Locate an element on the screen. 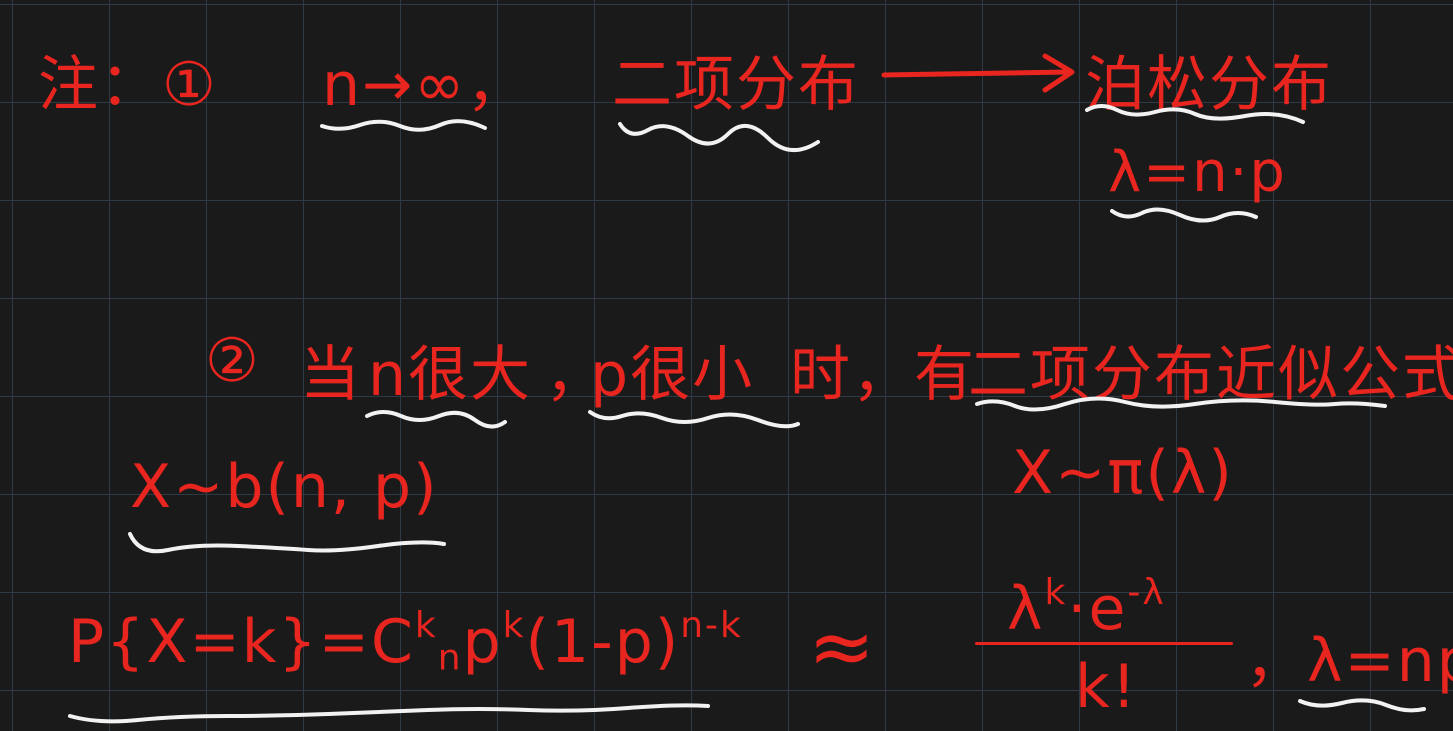 The width and height of the screenshot is (1453, 731). note2-when: 当 is located at coordinates (331, 375).